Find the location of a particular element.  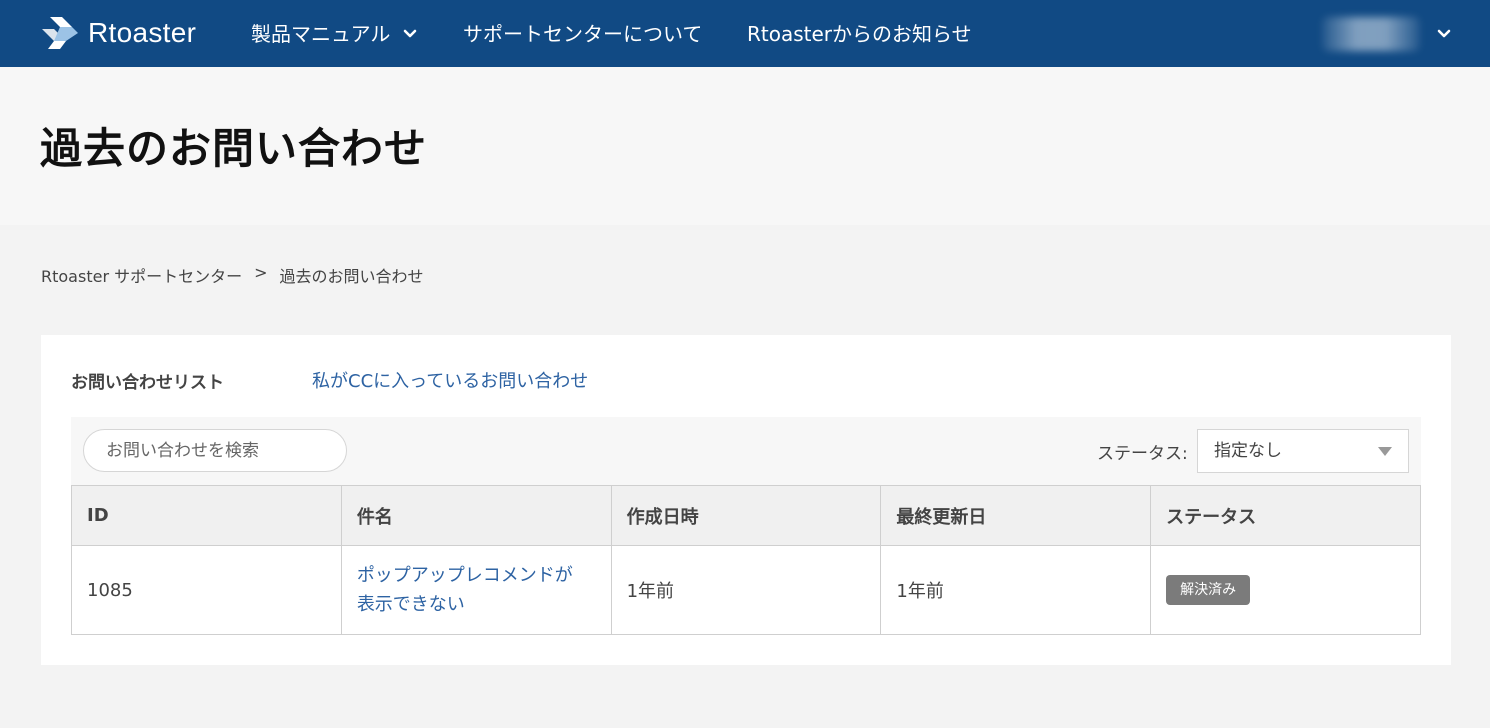

search-input is located at coordinates (215, 450).